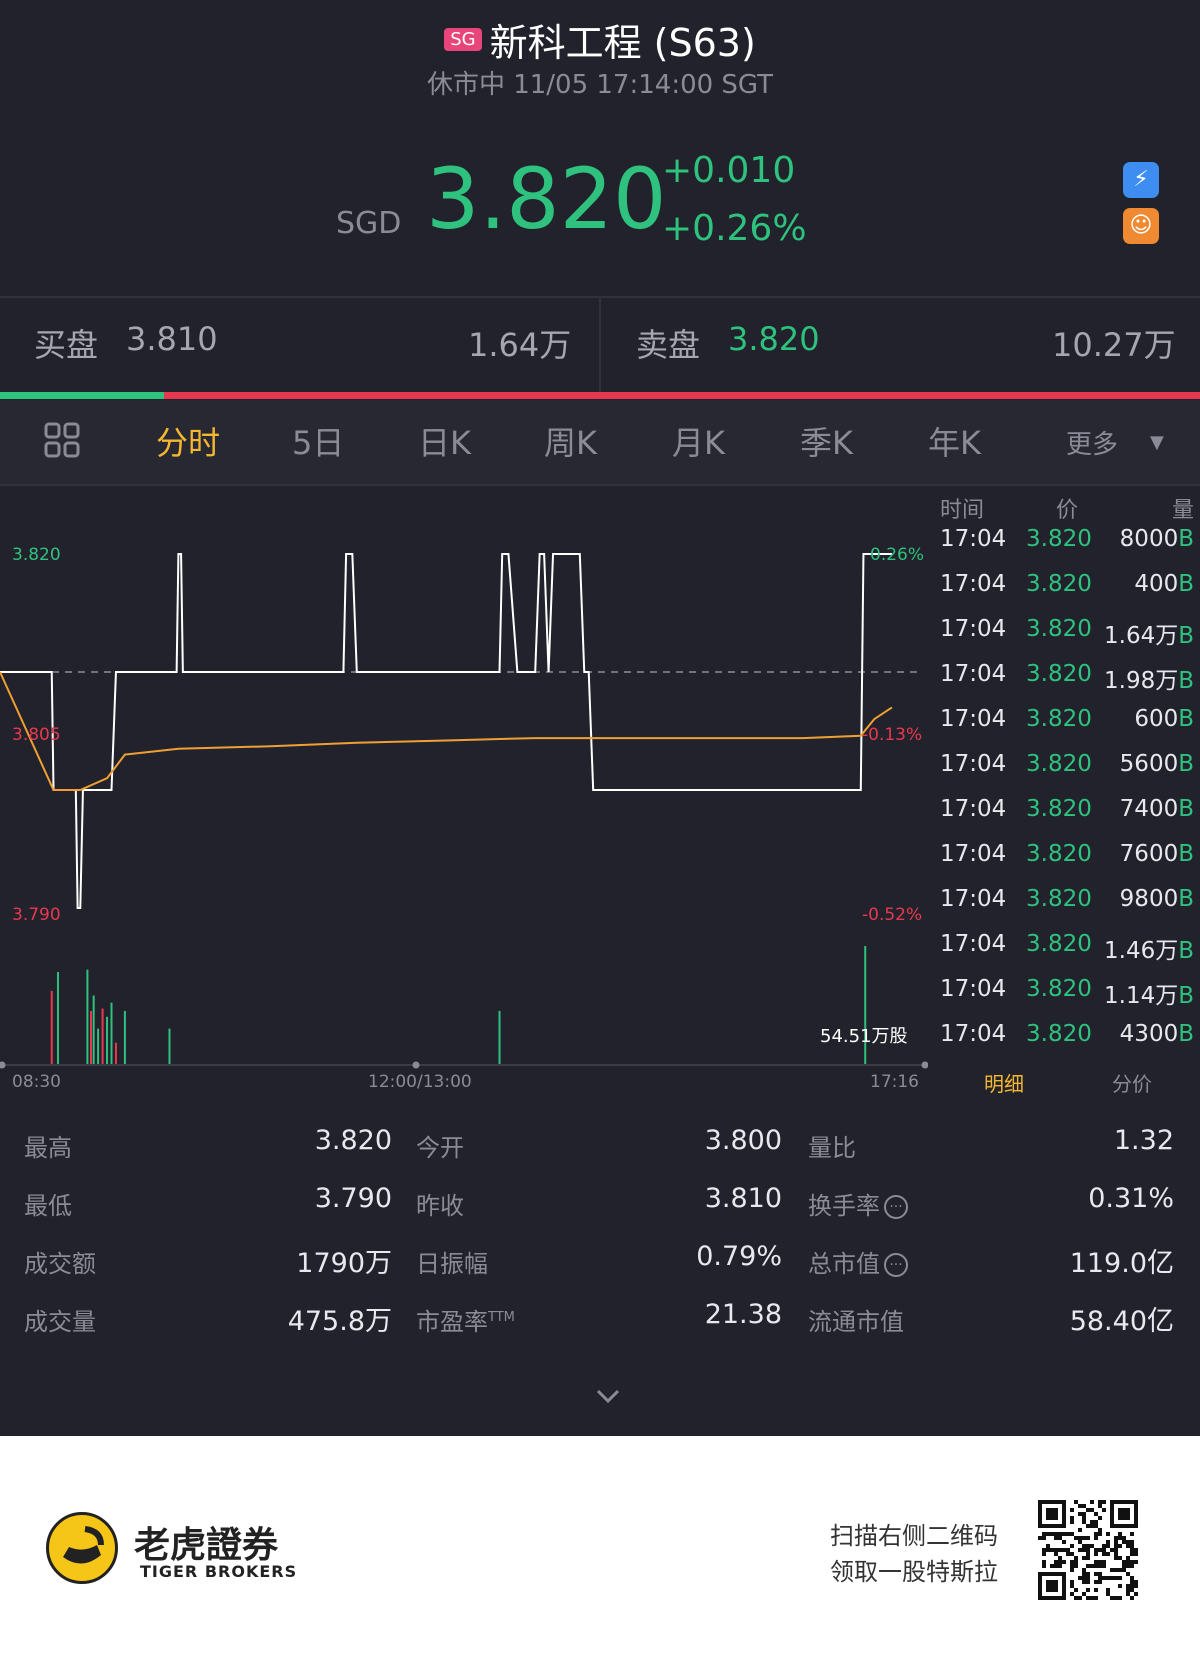 The width and height of the screenshot is (1200, 1662). What do you see at coordinates (172, 339) in the screenshot?
I see `bid-price: 3.810` at bounding box center [172, 339].